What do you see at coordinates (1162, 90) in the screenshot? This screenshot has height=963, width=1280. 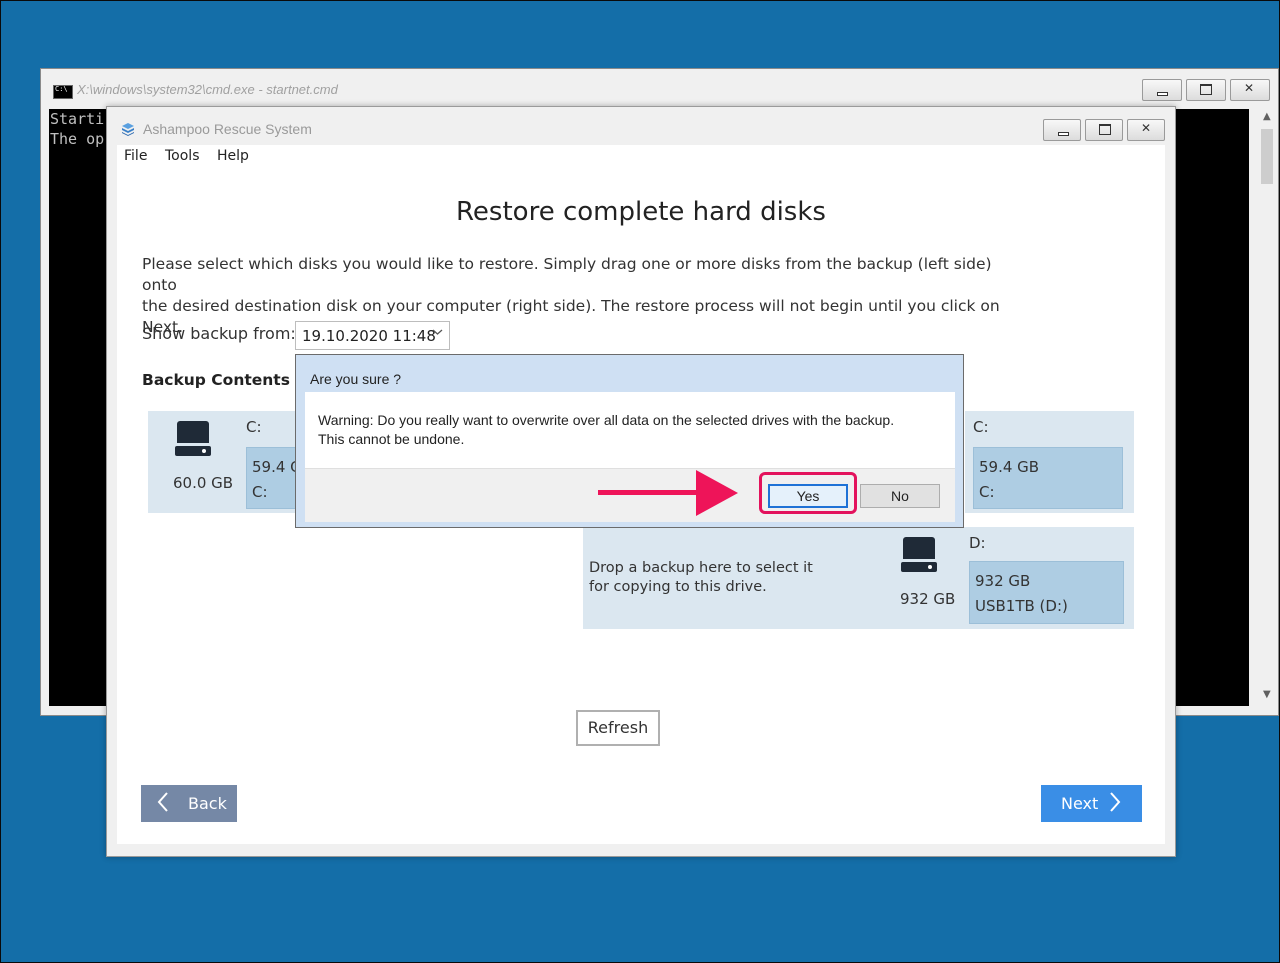 I see `cmd-minimize-icon` at bounding box center [1162, 90].